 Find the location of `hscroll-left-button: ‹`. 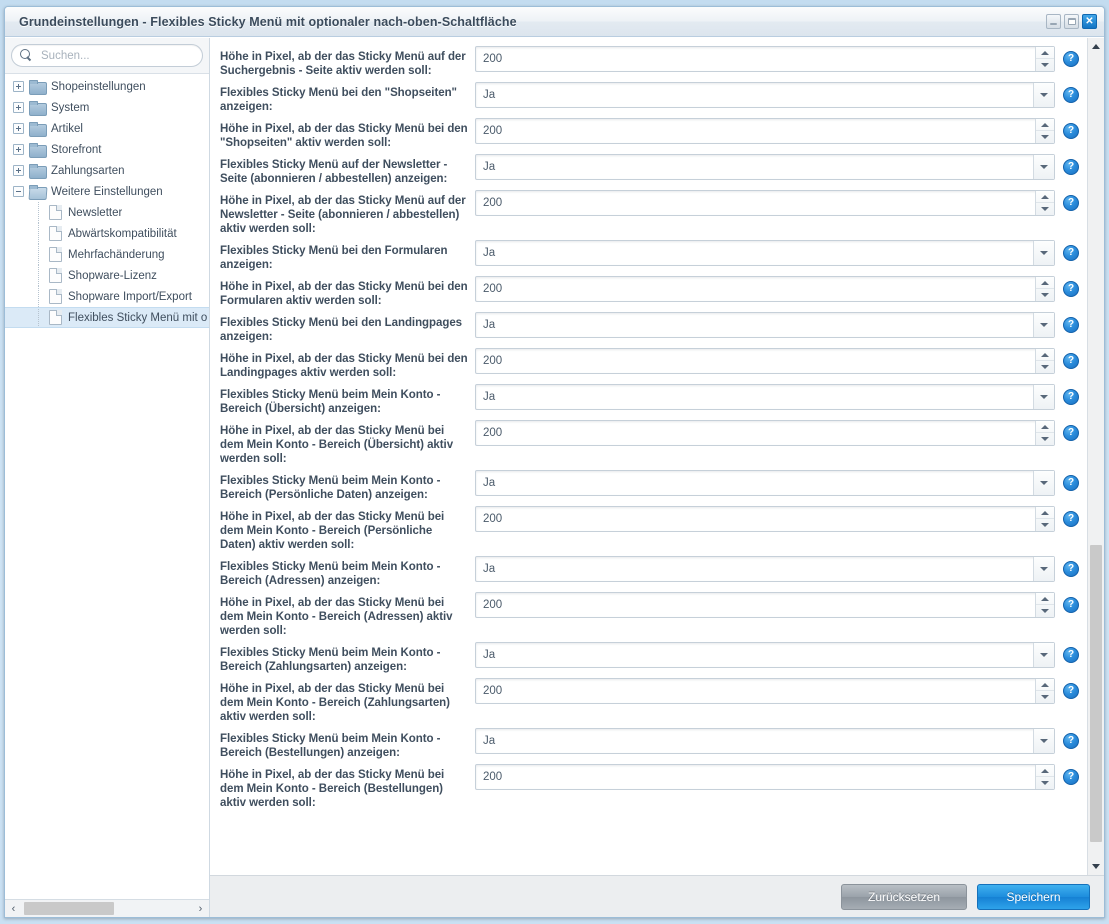

hscroll-left-button: ‹ is located at coordinates (13, 908).